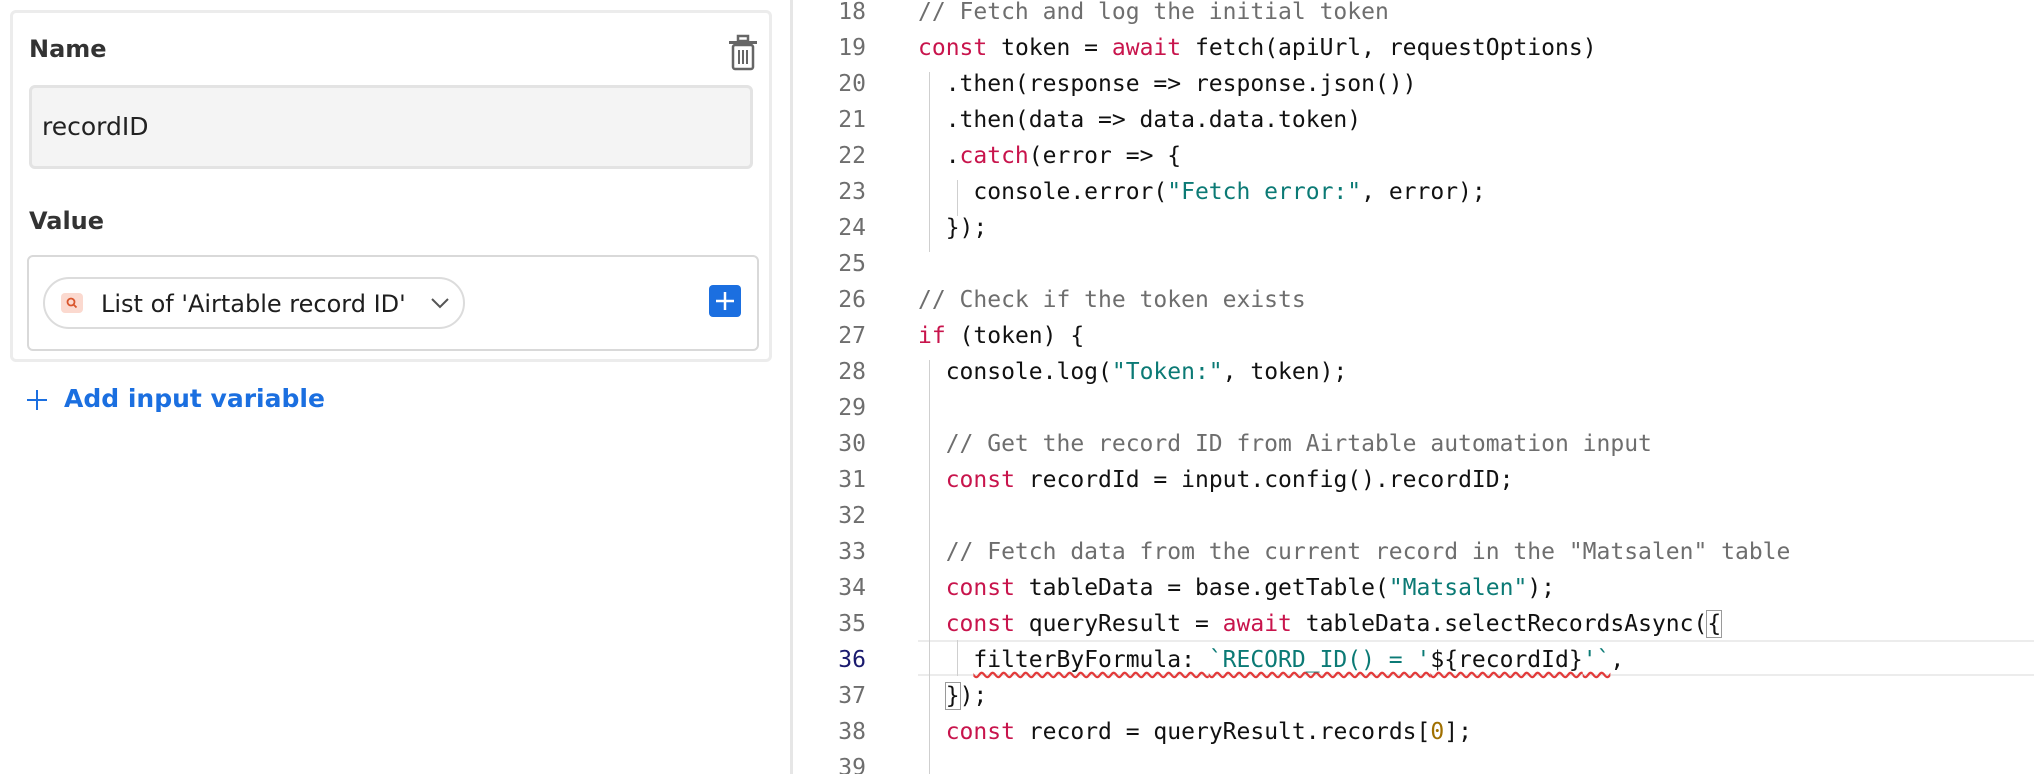  I want to click on code-token: console.error(, so click(1043, 192).